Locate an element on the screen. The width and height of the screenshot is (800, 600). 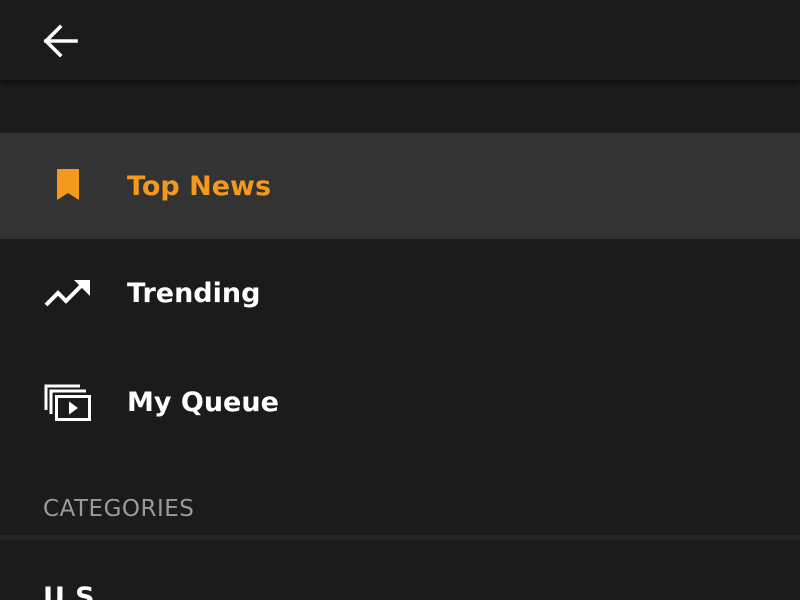
nav-item-label: My Queue is located at coordinates (203, 402).